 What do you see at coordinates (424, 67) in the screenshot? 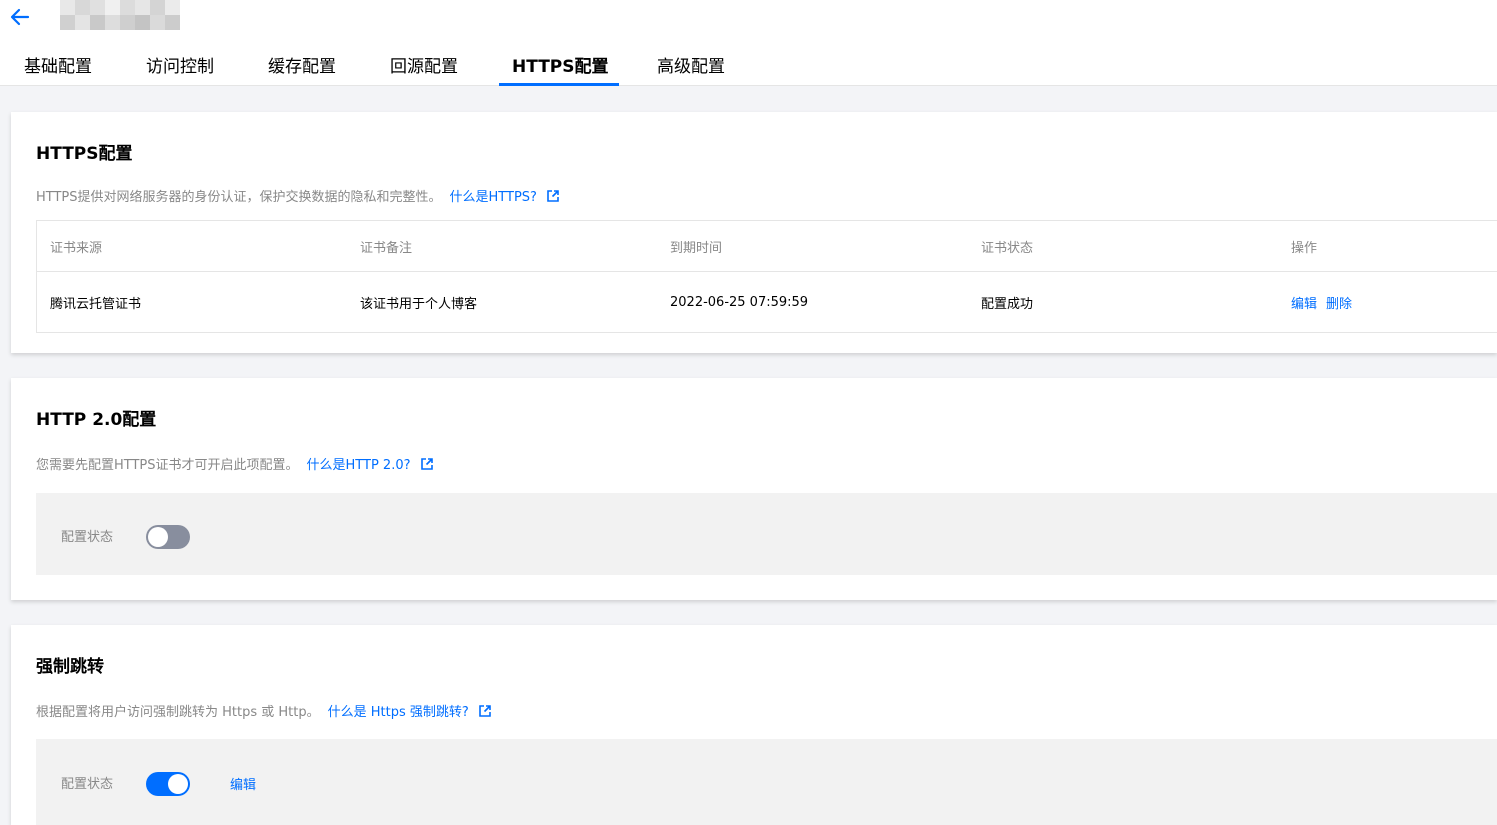
I see `tab-origin: 回源配置` at bounding box center [424, 67].